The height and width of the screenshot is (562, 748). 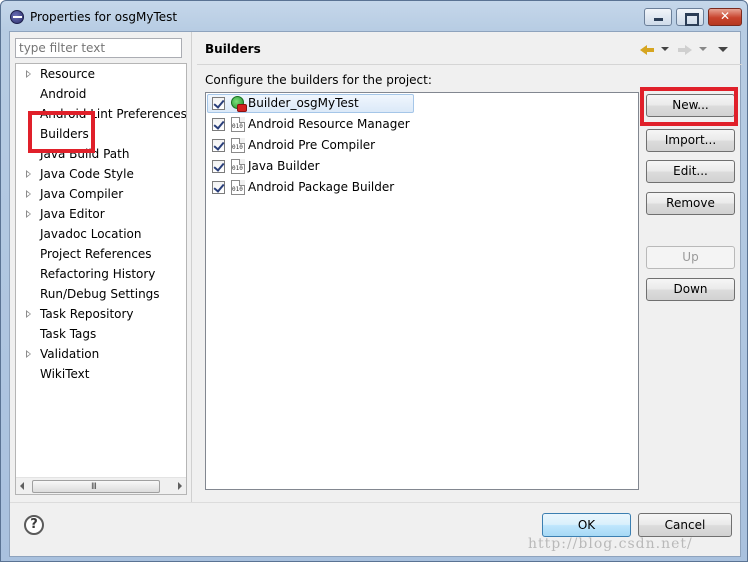 What do you see at coordinates (586, 525) in the screenshot?
I see `ok-button: OK` at bounding box center [586, 525].